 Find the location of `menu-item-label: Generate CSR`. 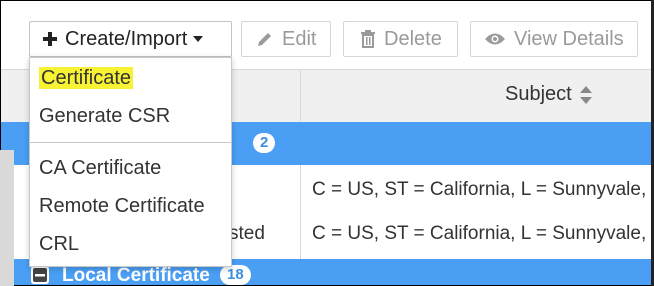

menu-item-label: Generate CSR is located at coordinates (105, 116).